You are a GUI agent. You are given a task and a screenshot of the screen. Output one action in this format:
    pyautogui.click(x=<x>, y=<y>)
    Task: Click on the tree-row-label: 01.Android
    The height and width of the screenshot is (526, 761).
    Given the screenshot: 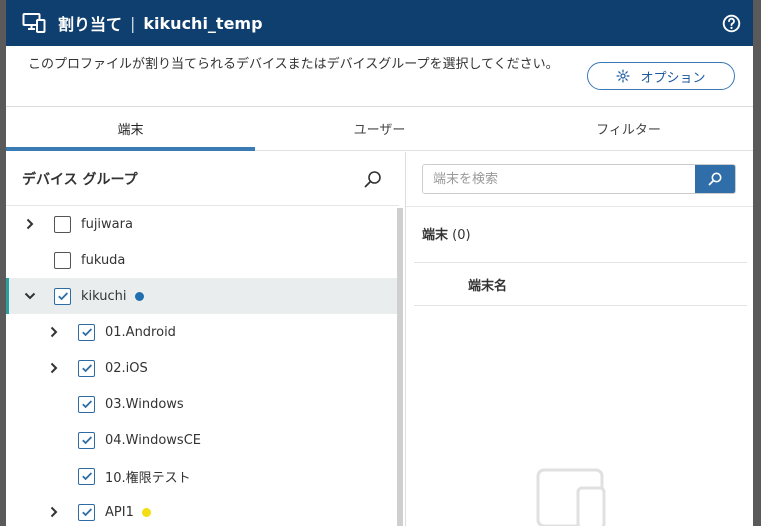 What is the action you would take?
    pyautogui.click(x=140, y=332)
    